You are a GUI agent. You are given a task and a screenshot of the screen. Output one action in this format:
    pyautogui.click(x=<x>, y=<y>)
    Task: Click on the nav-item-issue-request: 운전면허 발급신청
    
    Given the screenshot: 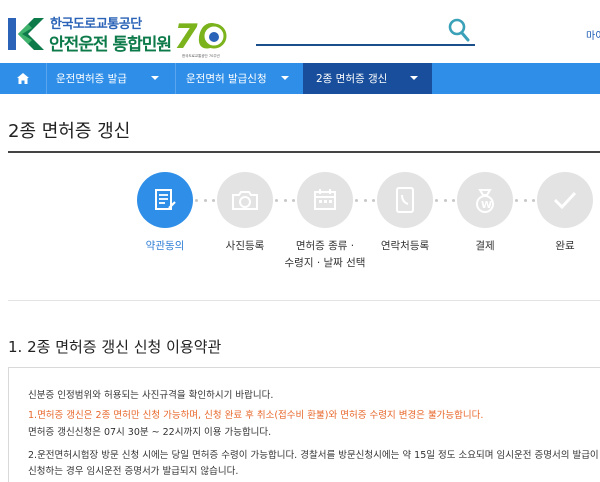 What is the action you would take?
    pyautogui.click(x=239, y=78)
    